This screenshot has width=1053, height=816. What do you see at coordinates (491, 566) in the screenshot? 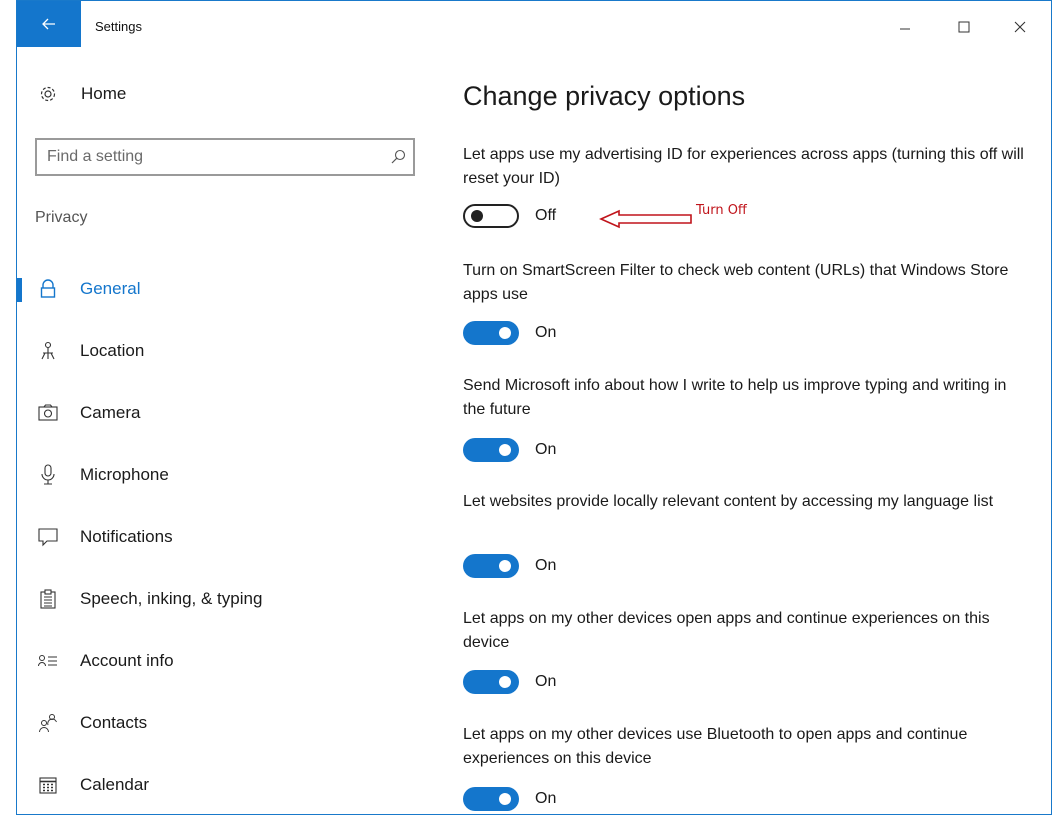
I see `language-list-toggle` at bounding box center [491, 566].